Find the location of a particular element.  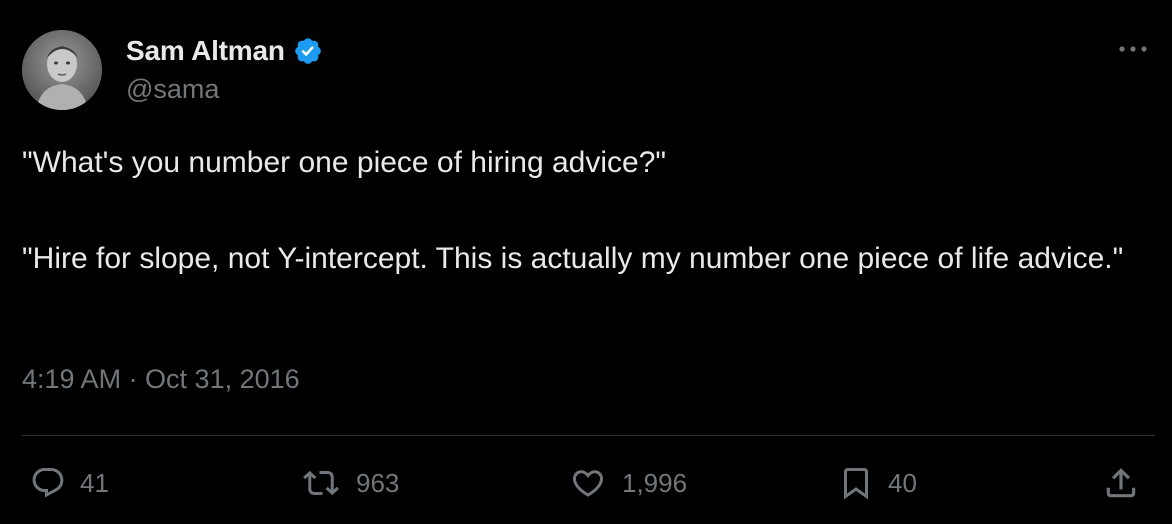

share-icon is located at coordinates (1121, 483).